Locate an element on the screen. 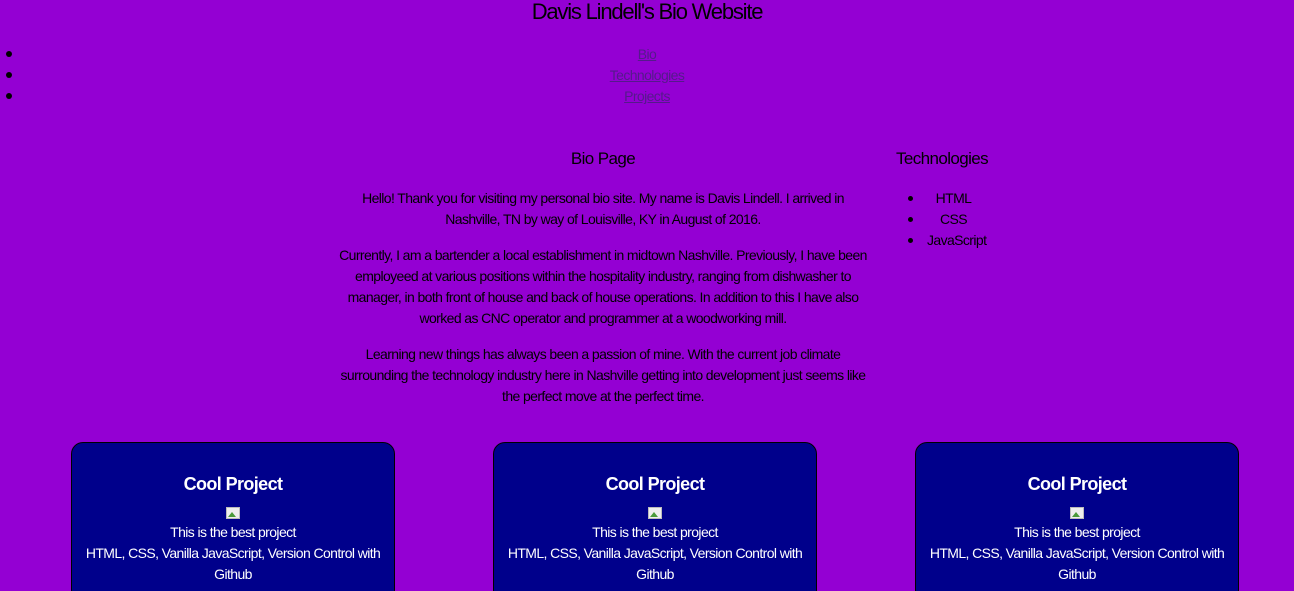  bio-heading: Bio Page is located at coordinates (603, 158).